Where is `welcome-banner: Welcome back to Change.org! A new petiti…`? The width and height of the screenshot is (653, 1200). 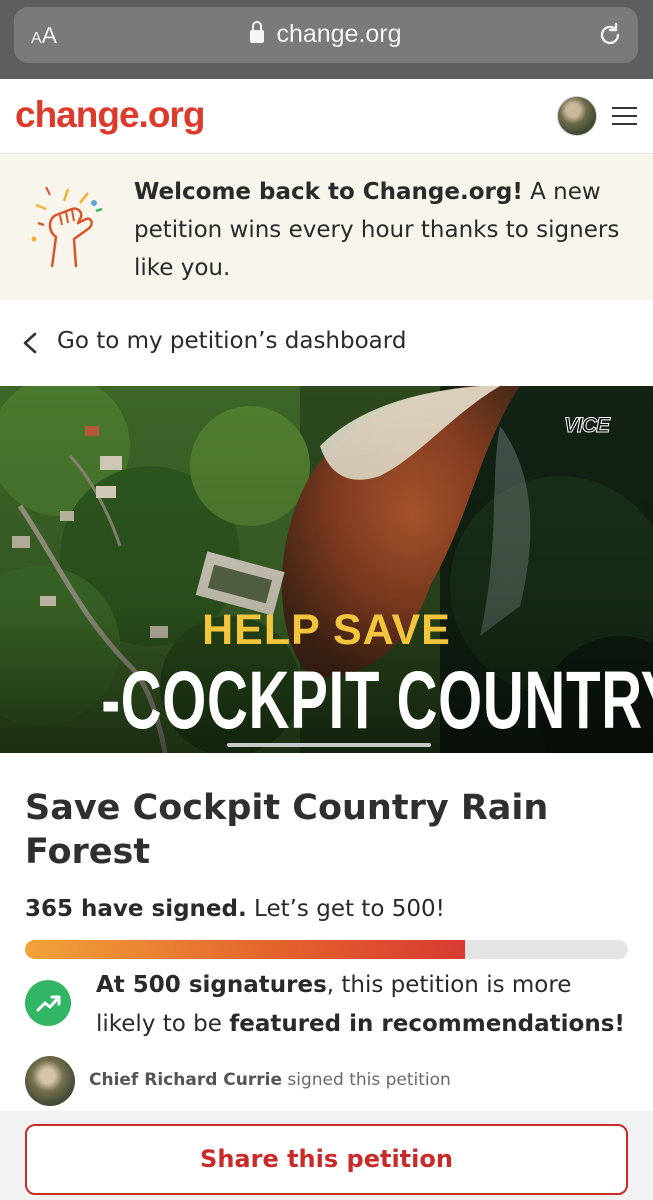 welcome-banner: Welcome back to Change.org! A new petiti… is located at coordinates (326, 227).